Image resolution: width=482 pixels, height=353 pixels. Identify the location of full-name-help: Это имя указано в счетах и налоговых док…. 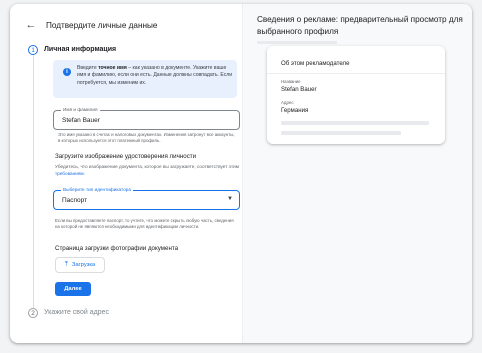
(146, 137).